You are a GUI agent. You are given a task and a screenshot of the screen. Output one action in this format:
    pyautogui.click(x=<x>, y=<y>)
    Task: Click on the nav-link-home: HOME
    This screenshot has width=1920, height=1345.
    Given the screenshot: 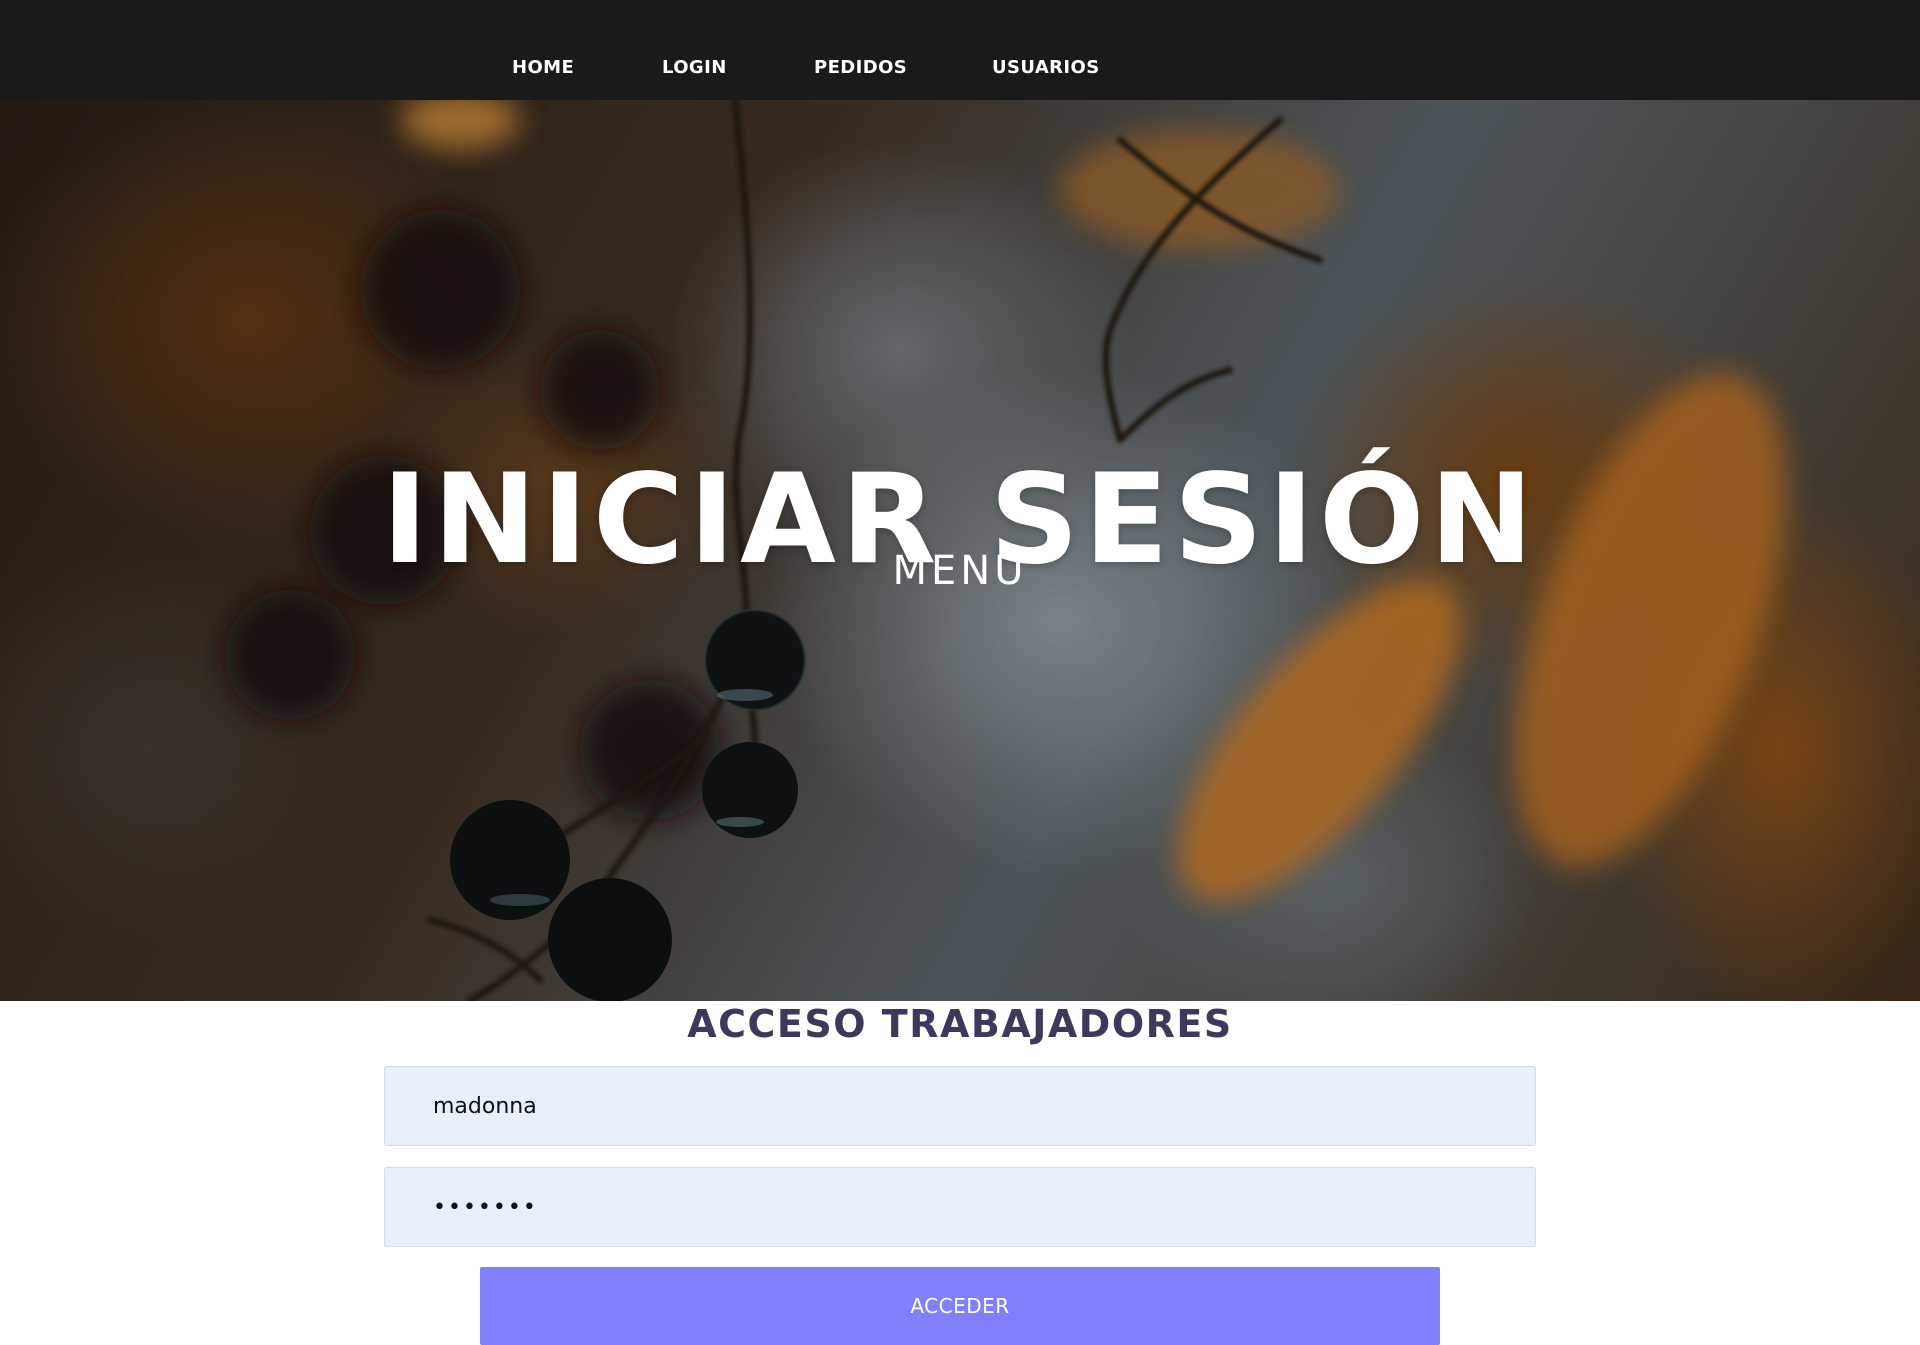 What is the action you would take?
    pyautogui.click(x=543, y=67)
    